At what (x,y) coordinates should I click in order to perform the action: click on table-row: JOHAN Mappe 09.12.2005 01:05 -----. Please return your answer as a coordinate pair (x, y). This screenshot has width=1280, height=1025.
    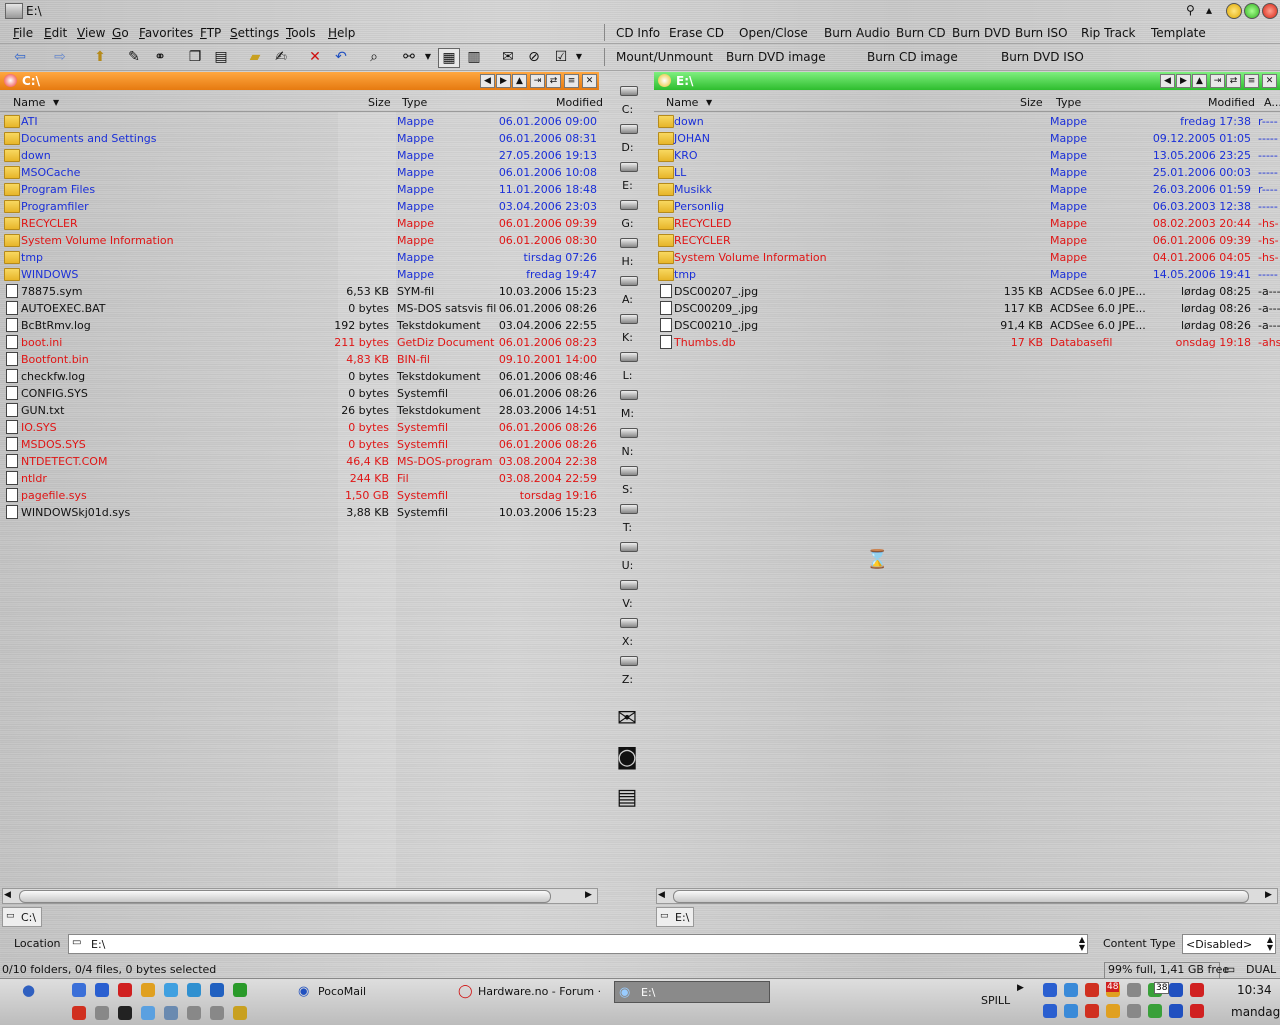
    Looking at the image, I should click on (967, 138).